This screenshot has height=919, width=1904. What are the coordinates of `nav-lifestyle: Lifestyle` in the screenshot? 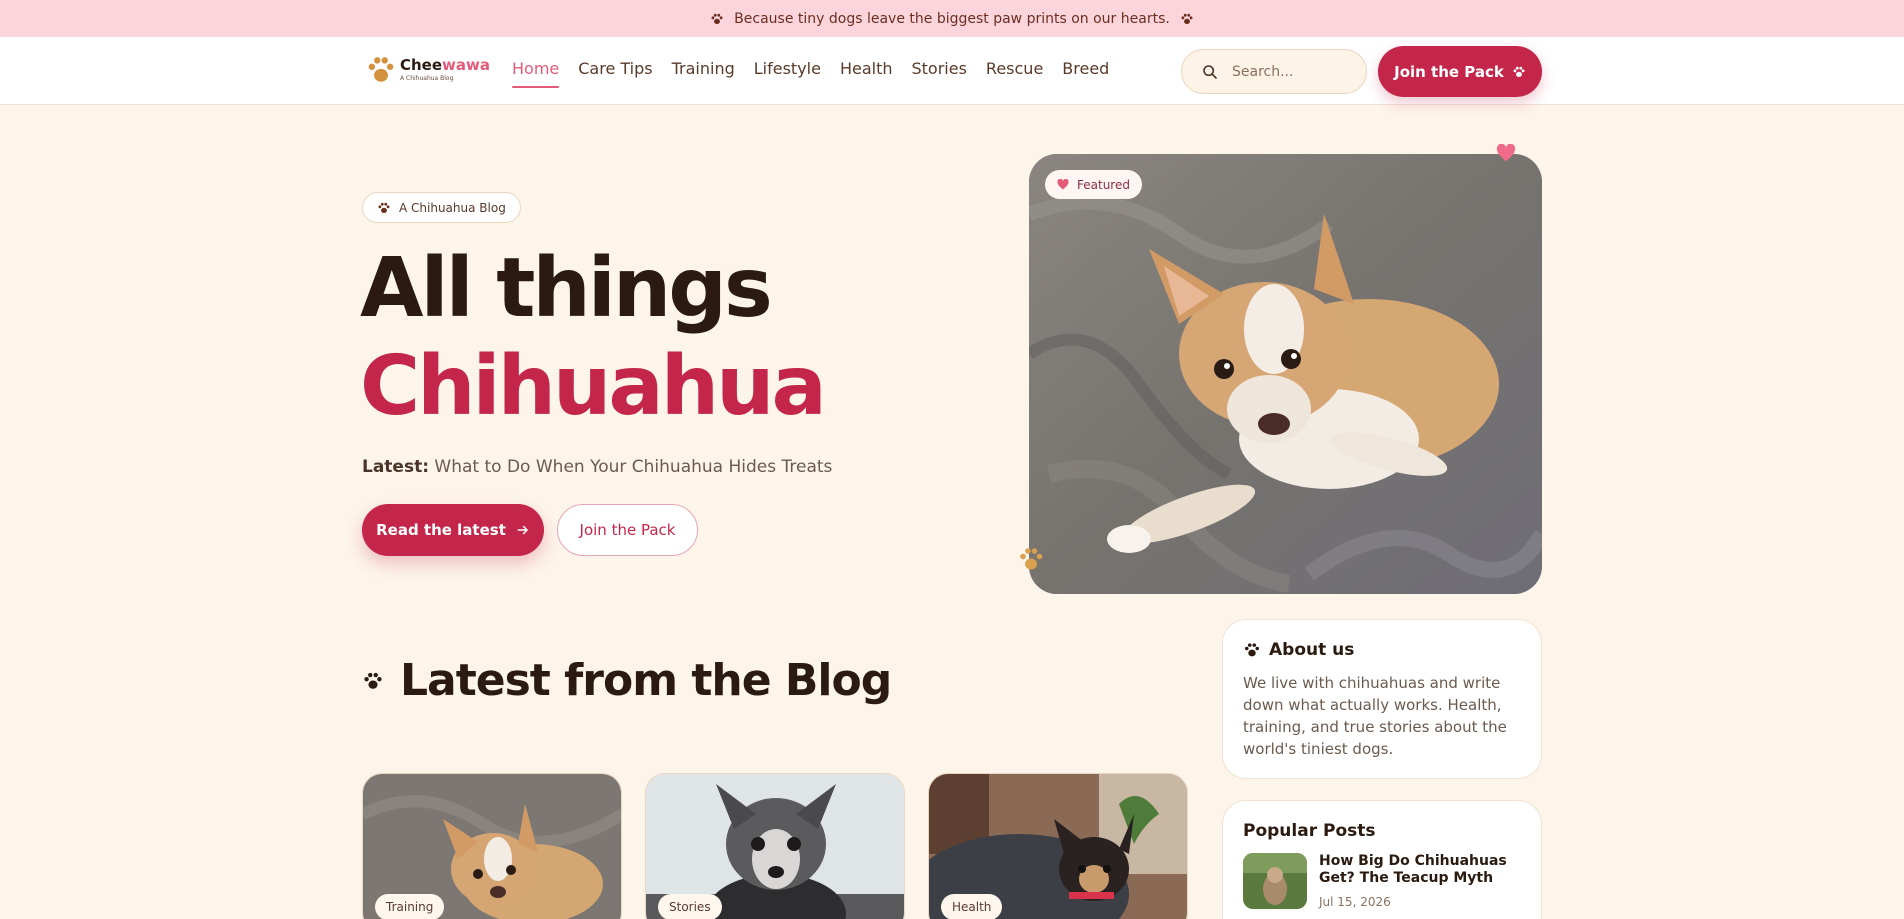 It's located at (787, 71).